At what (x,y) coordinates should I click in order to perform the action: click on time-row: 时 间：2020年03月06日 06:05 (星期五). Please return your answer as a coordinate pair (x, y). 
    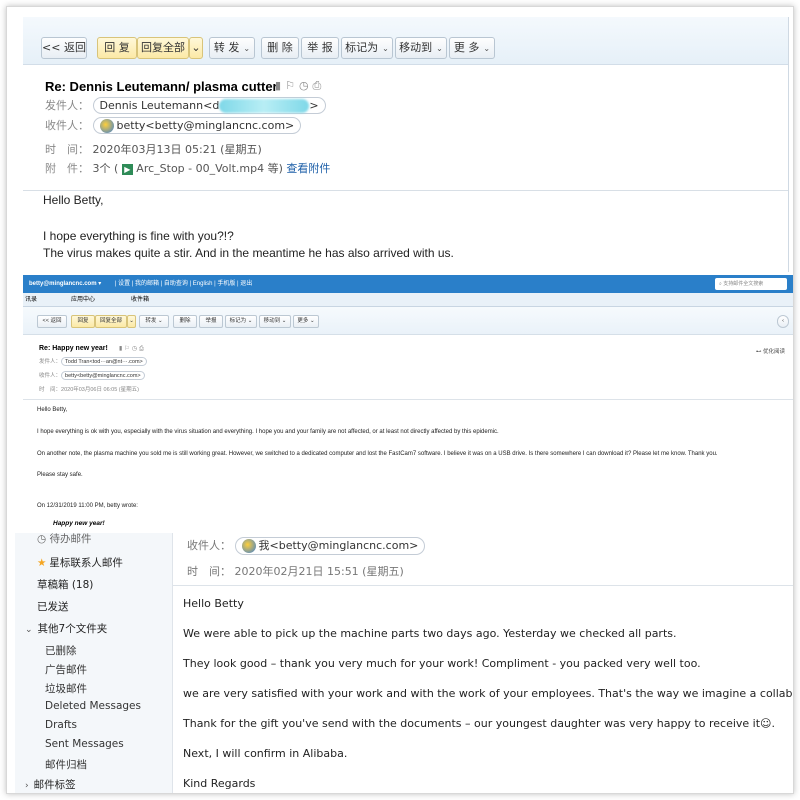
    Looking at the image, I should click on (89, 389).